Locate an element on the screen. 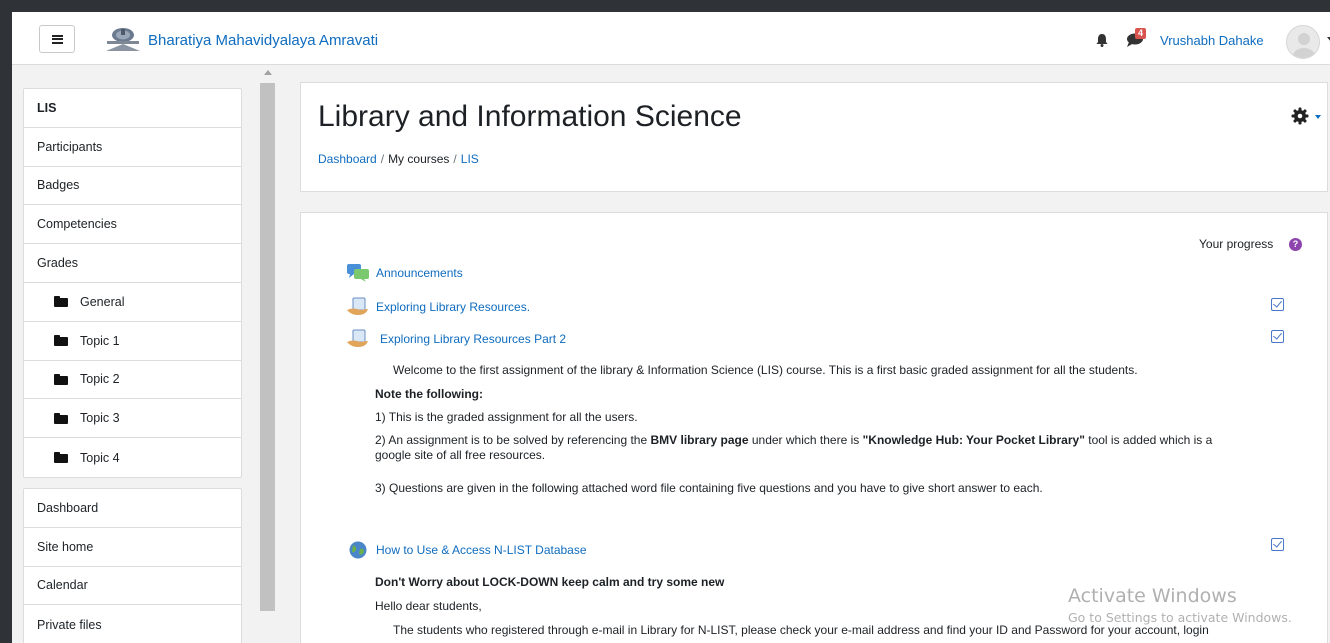  breadcrumb-dashboard: Dashboard is located at coordinates (347, 159).